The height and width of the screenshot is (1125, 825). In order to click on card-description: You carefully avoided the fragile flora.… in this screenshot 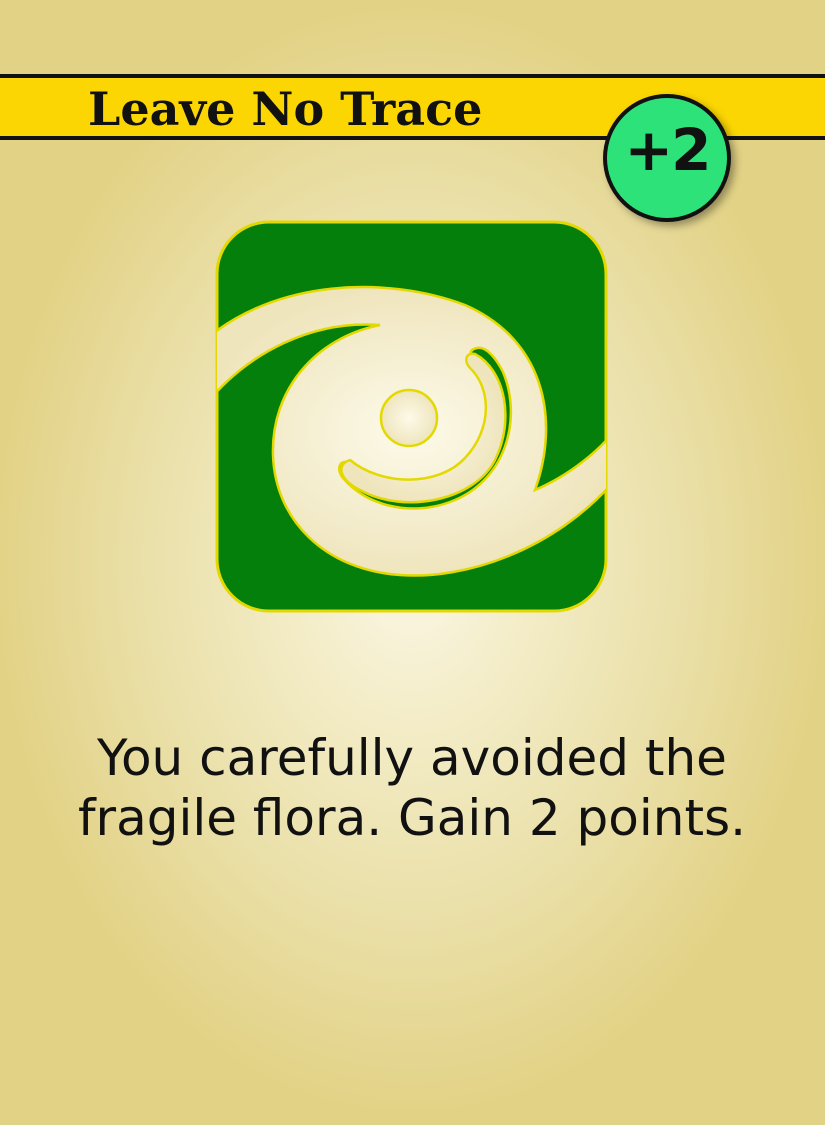, I will do `click(412, 788)`.